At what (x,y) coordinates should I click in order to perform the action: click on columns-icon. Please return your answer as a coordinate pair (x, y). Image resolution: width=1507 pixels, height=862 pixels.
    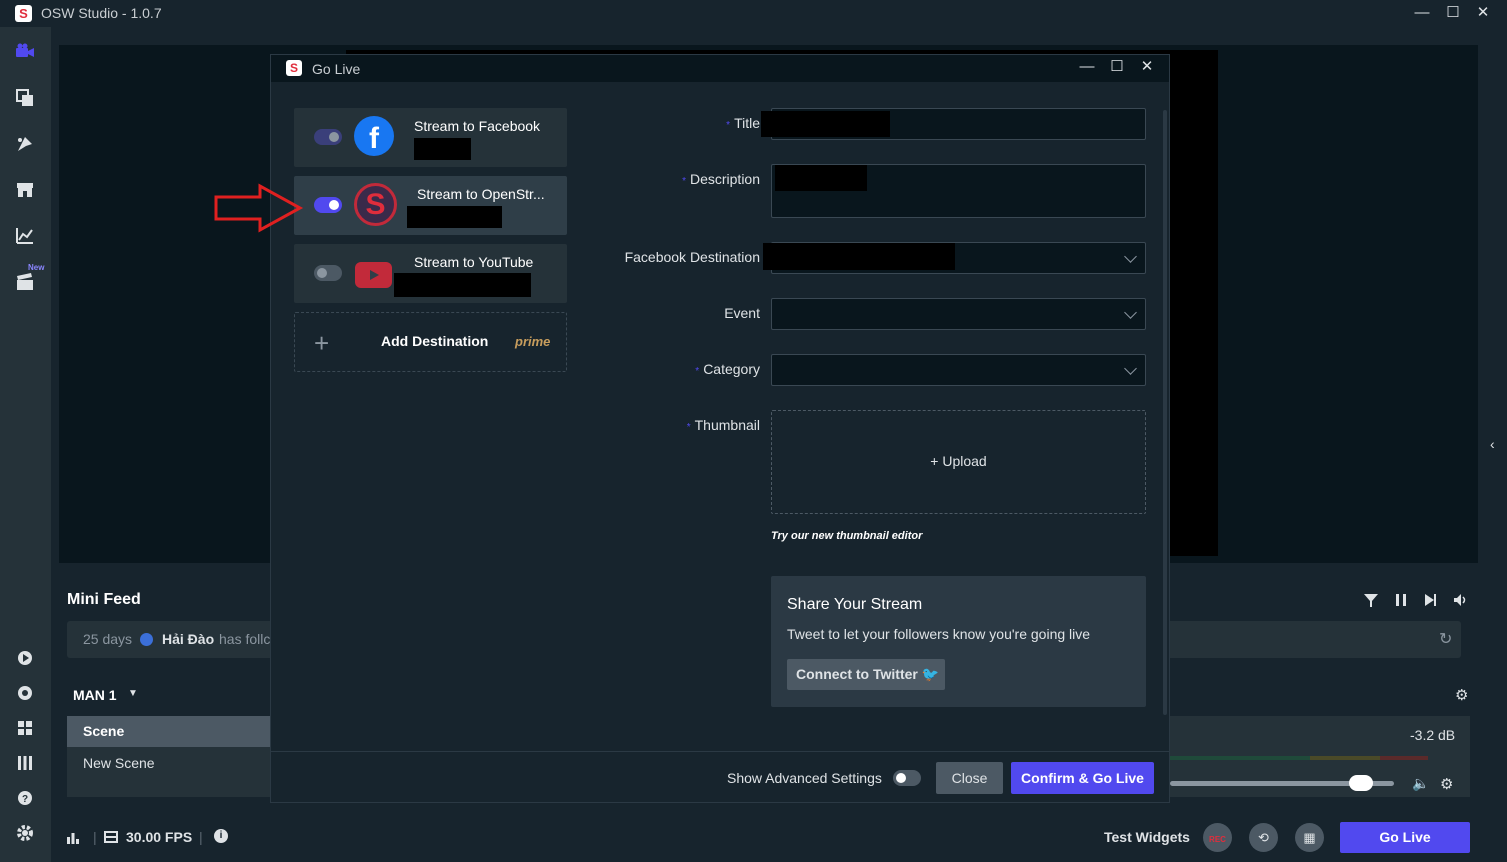
    Looking at the image, I should click on (25, 763).